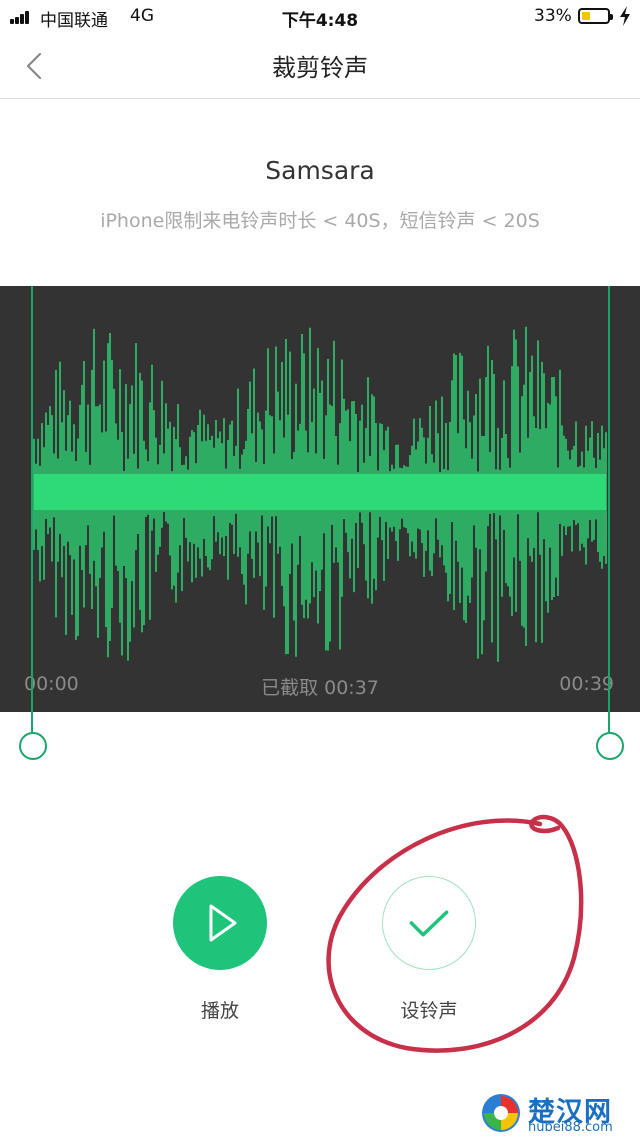  I want to click on watermark-url: hubei88.com, so click(570, 1127).